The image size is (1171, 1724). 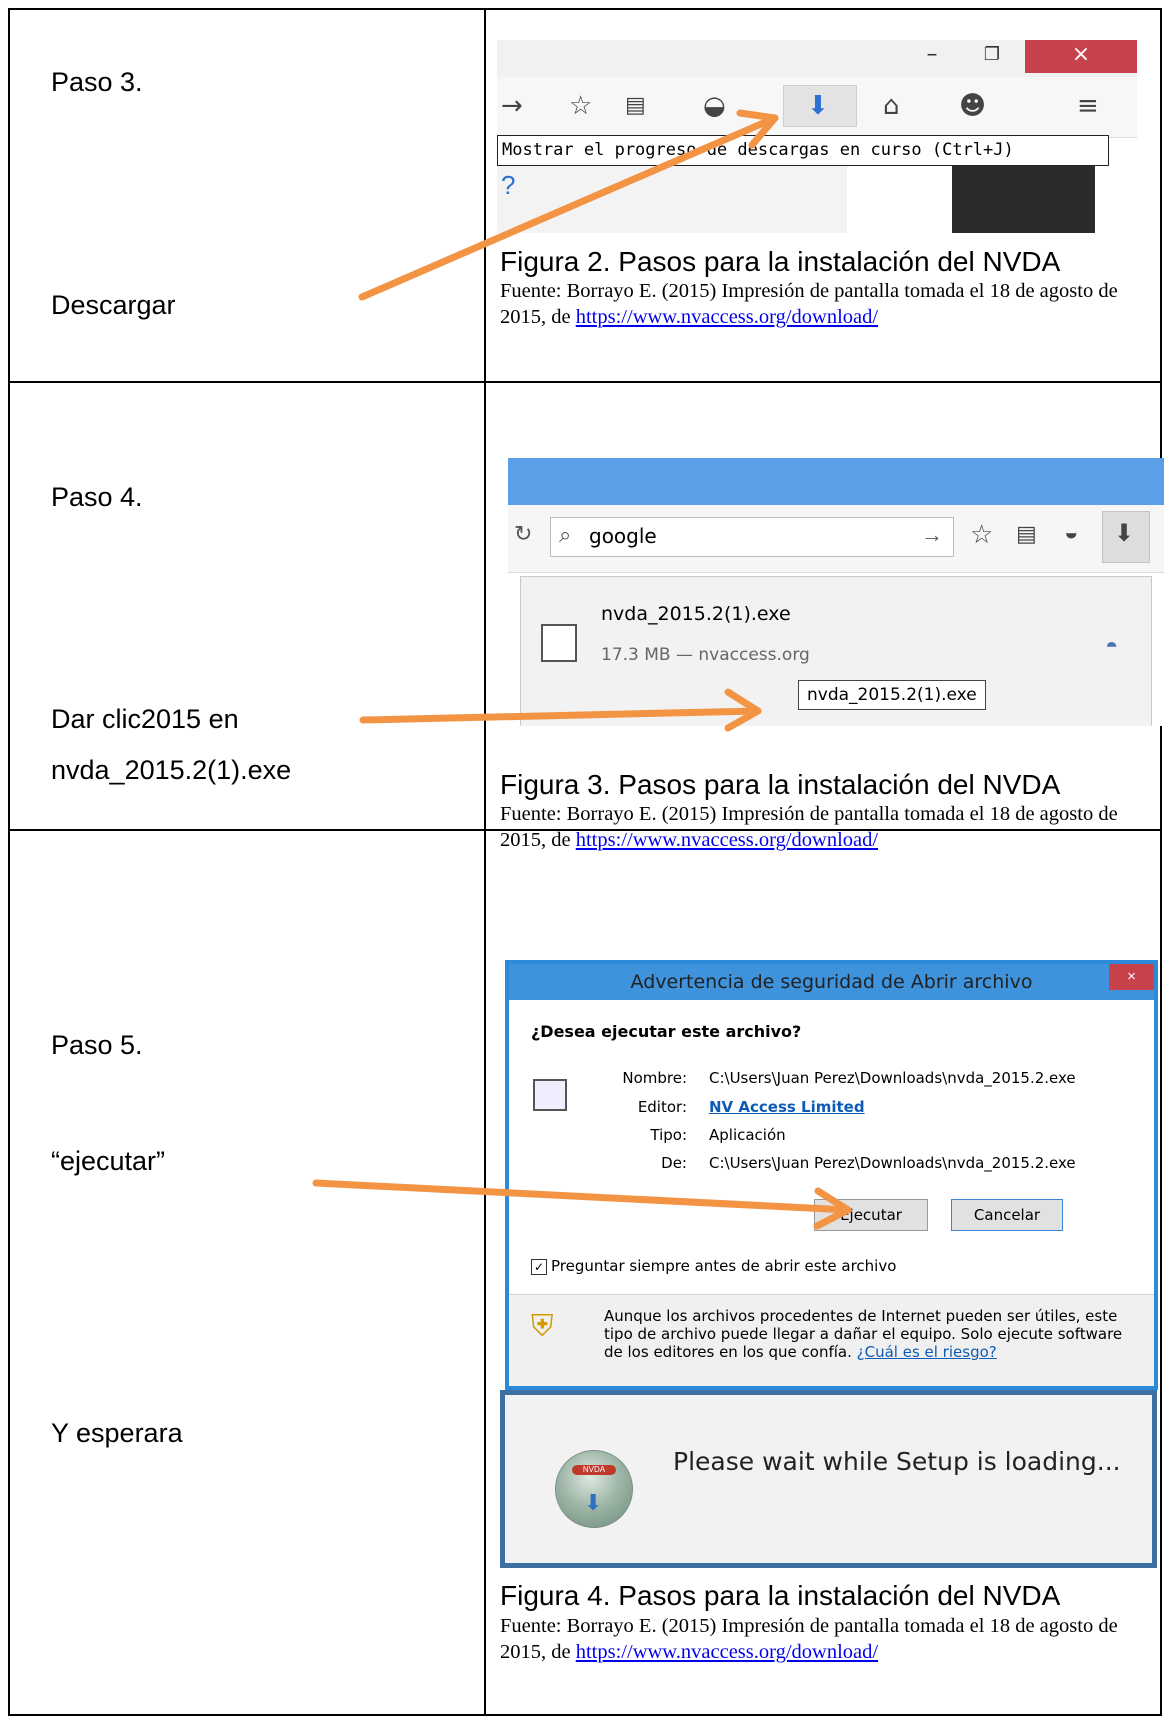 I want to click on minimize-icon: –, so click(x=932, y=54).